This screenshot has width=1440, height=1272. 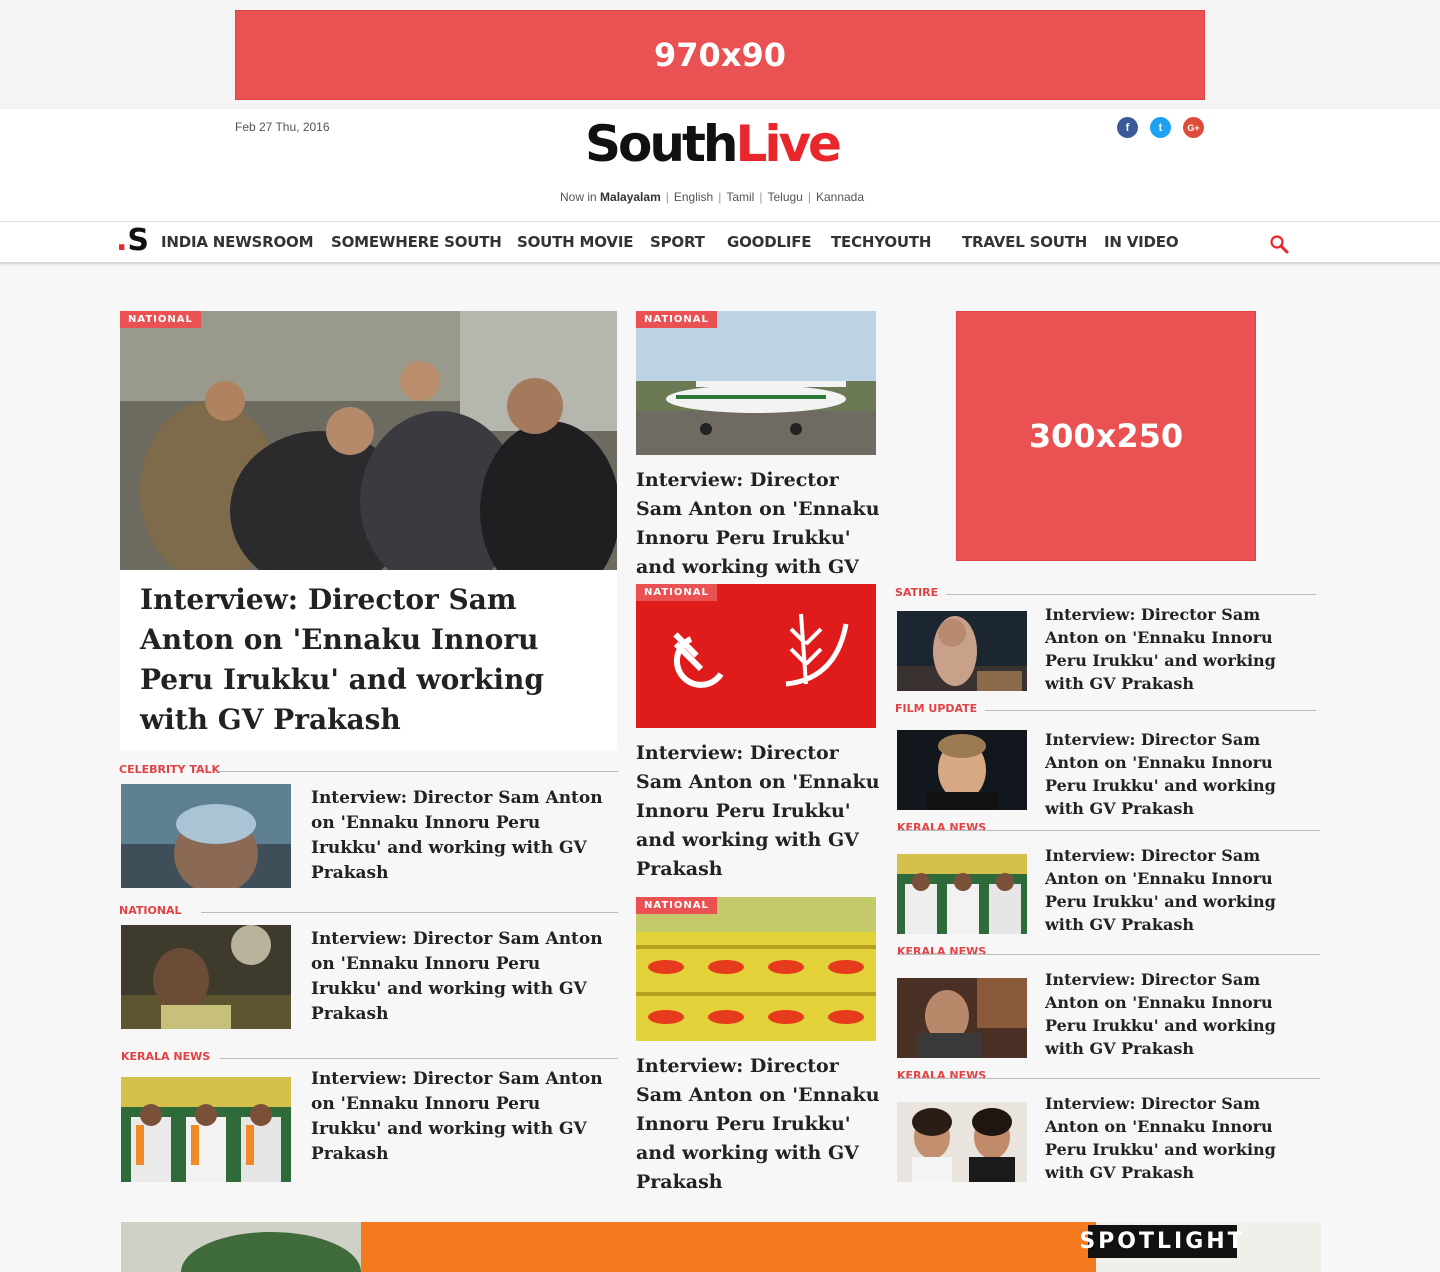 What do you see at coordinates (756, 656) in the screenshot?
I see `middle-item-2-image` at bounding box center [756, 656].